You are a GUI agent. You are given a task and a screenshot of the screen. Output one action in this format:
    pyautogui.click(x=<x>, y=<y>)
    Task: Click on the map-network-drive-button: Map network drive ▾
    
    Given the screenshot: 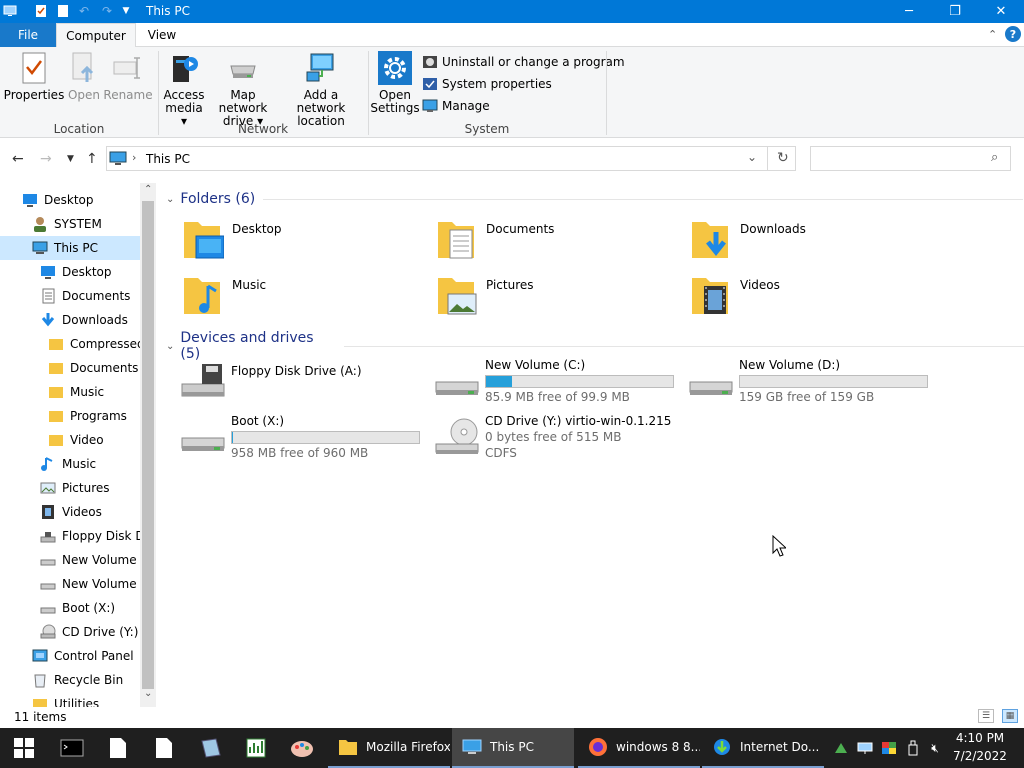 What is the action you would take?
    pyautogui.click(x=243, y=89)
    